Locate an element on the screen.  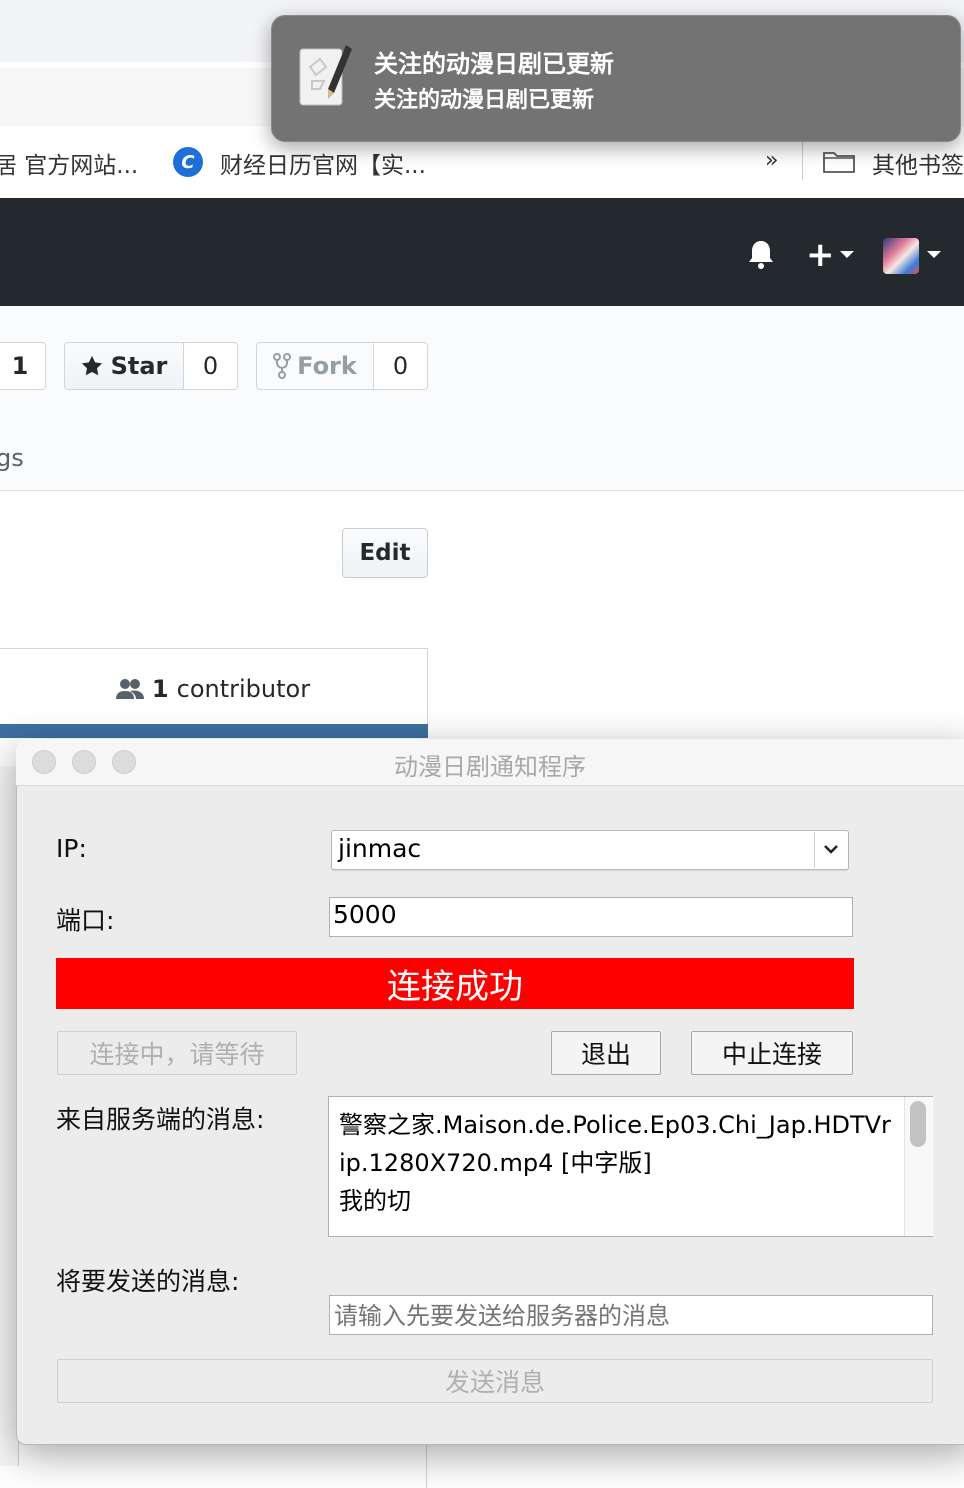
fork-button: Fork is located at coordinates (315, 366).